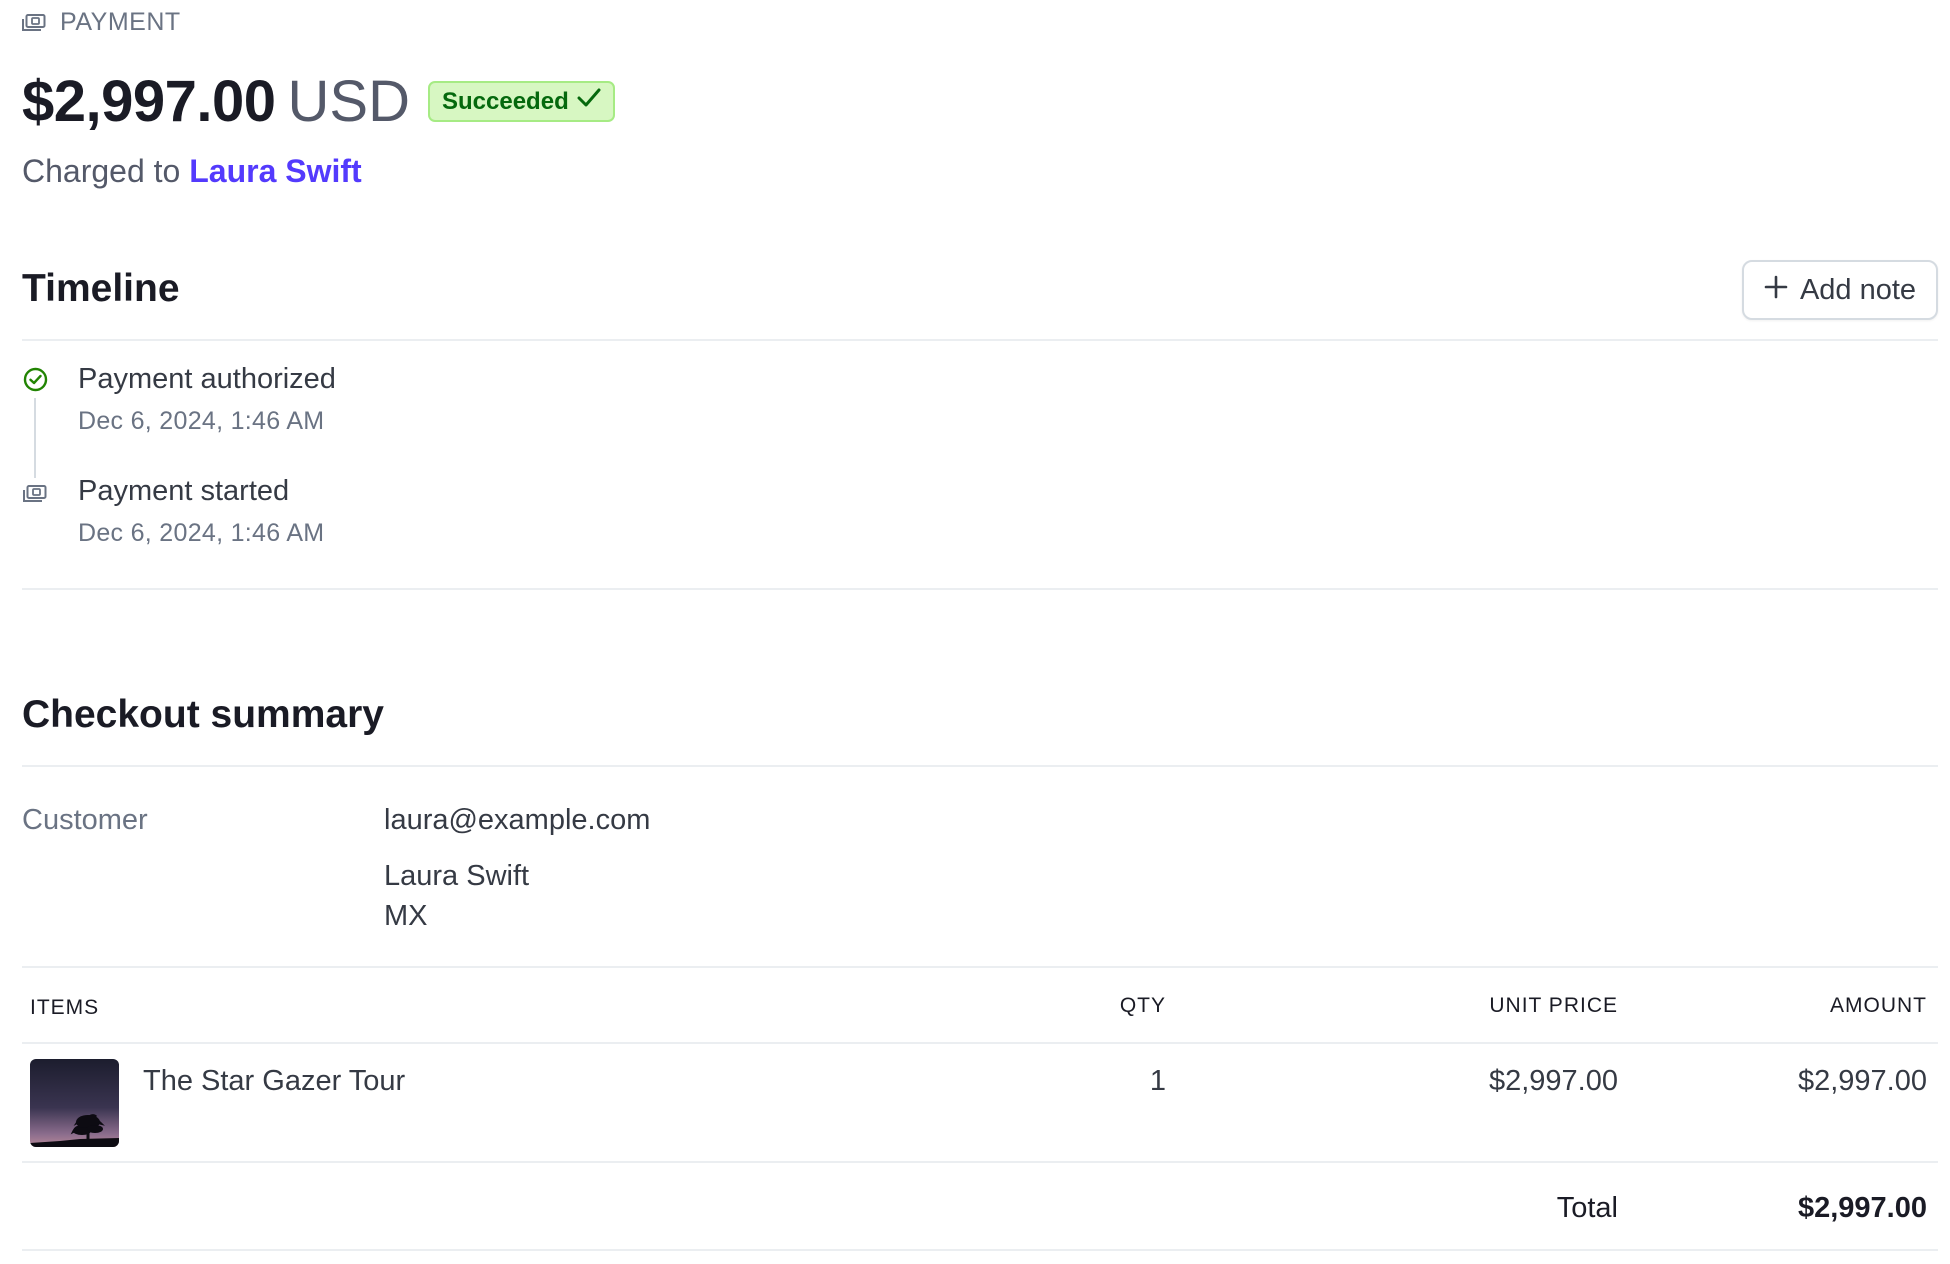 Image resolution: width=1950 pixels, height=1264 pixels. Describe the element at coordinates (517, 820) in the screenshot. I see `customer-email: laura@example.com` at that location.